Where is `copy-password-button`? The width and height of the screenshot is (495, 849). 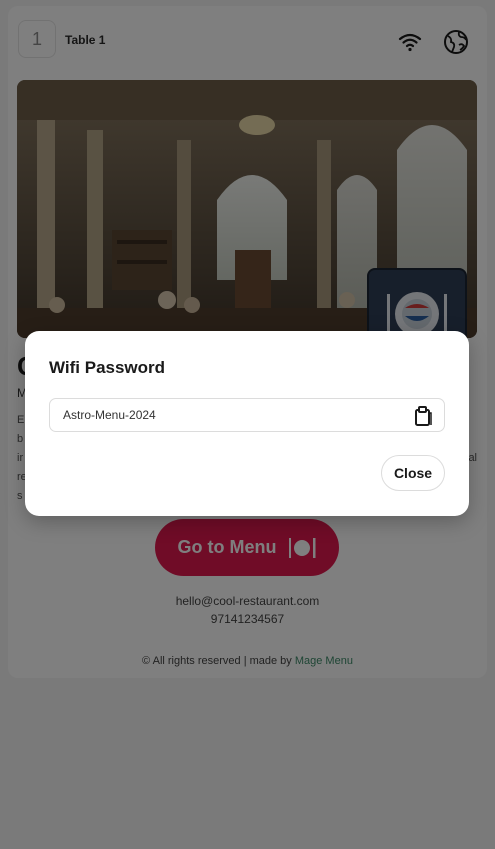 copy-password-button is located at coordinates (423, 416).